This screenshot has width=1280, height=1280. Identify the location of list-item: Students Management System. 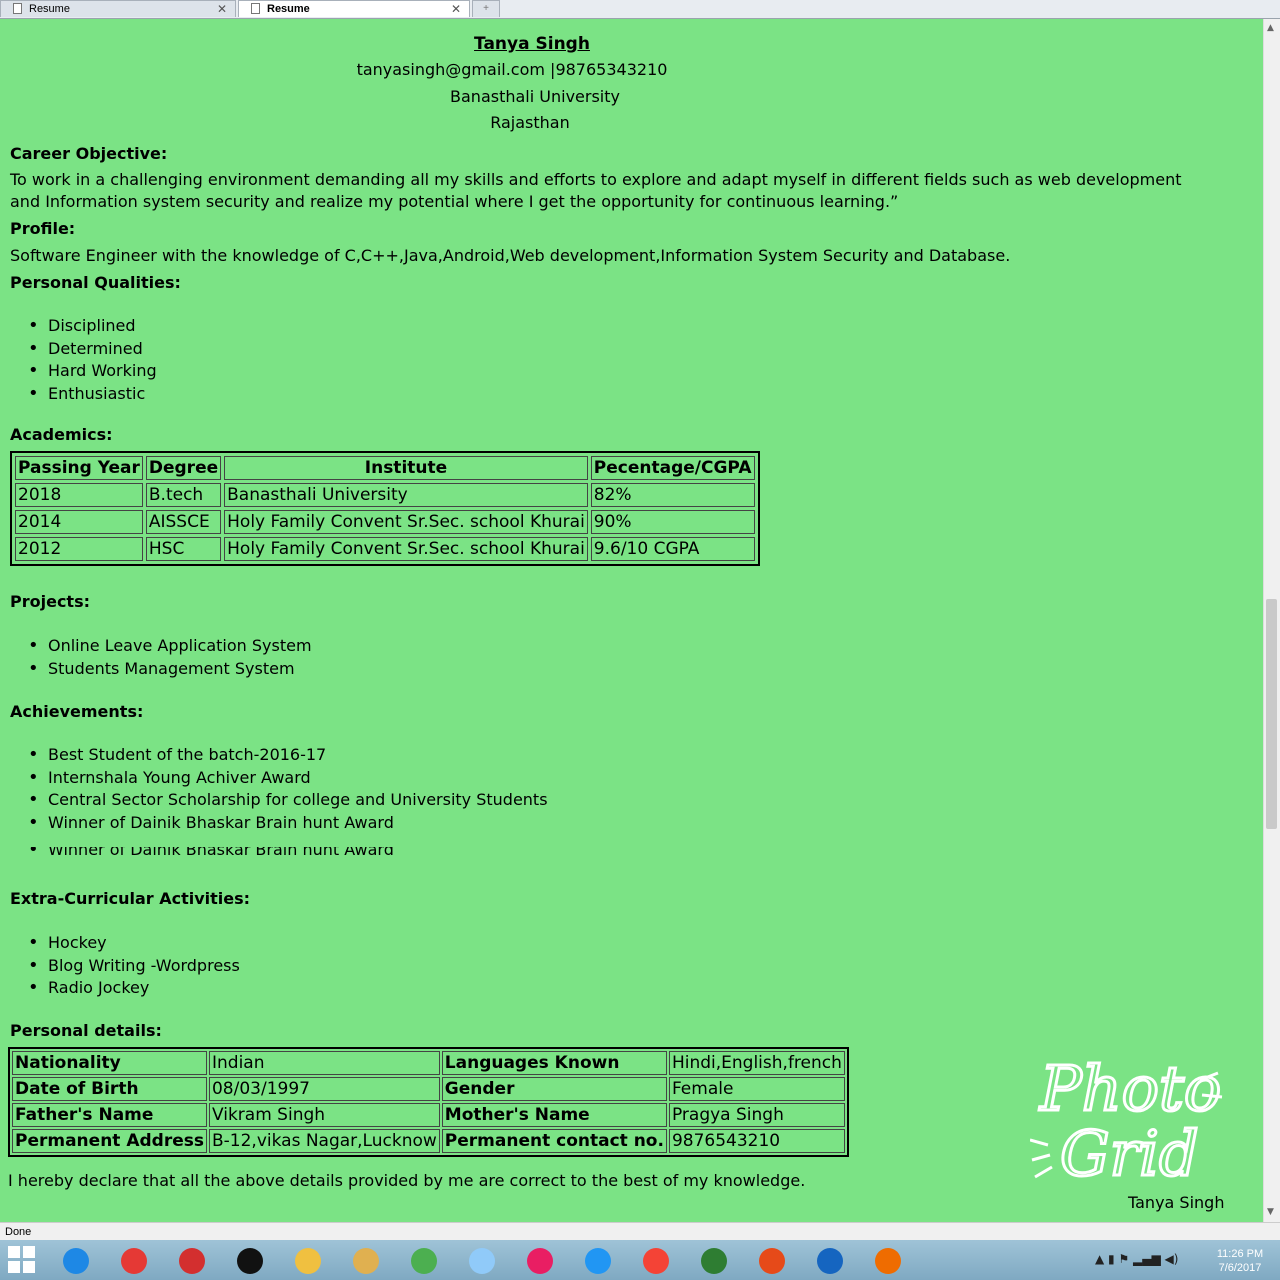
(170, 669).